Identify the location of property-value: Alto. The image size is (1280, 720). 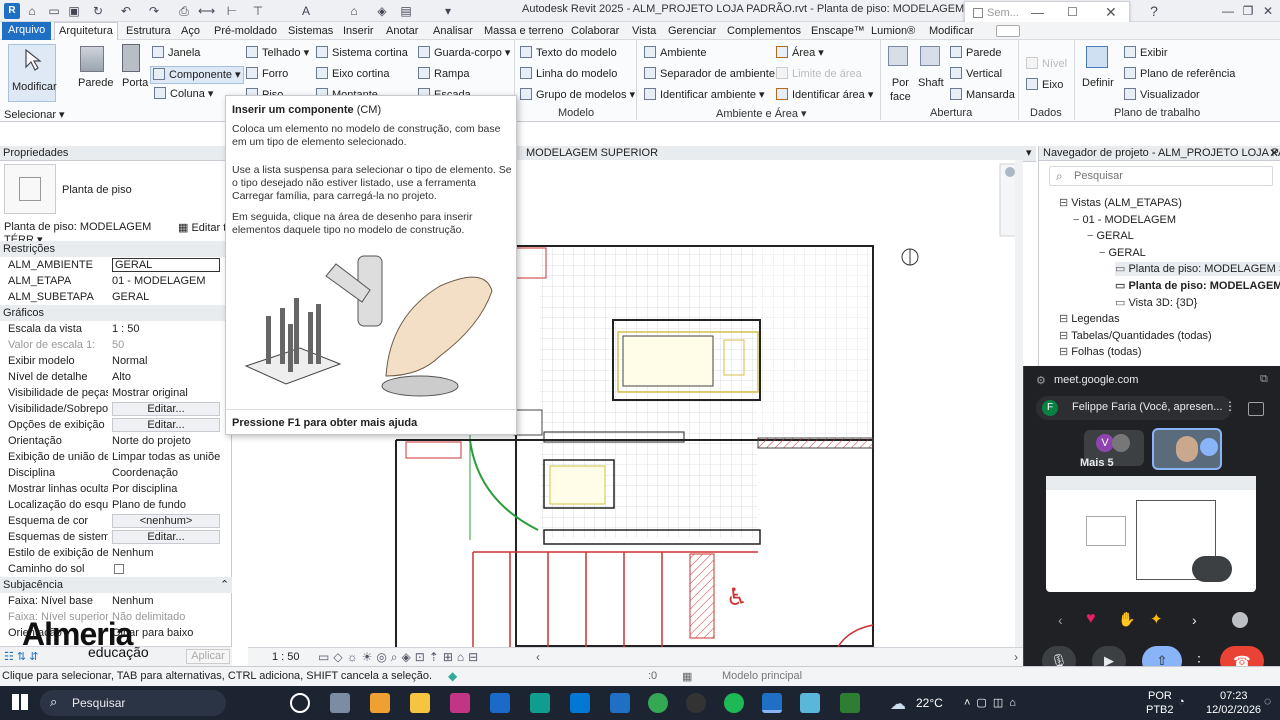
(166, 377).